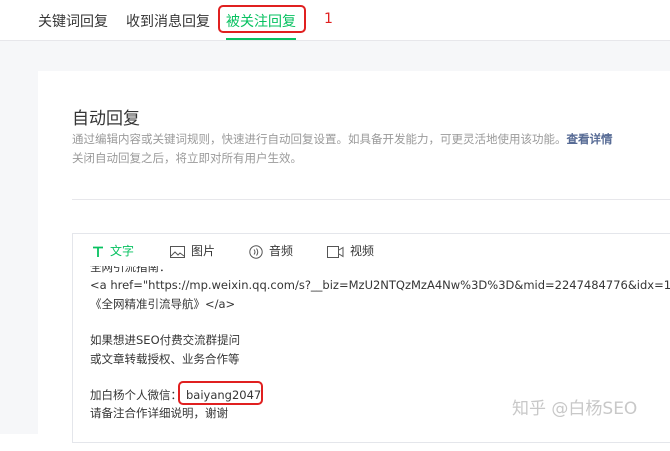 This screenshot has width=670, height=451. Describe the element at coordinates (371, 199) in the screenshot. I see `section-divider` at that location.